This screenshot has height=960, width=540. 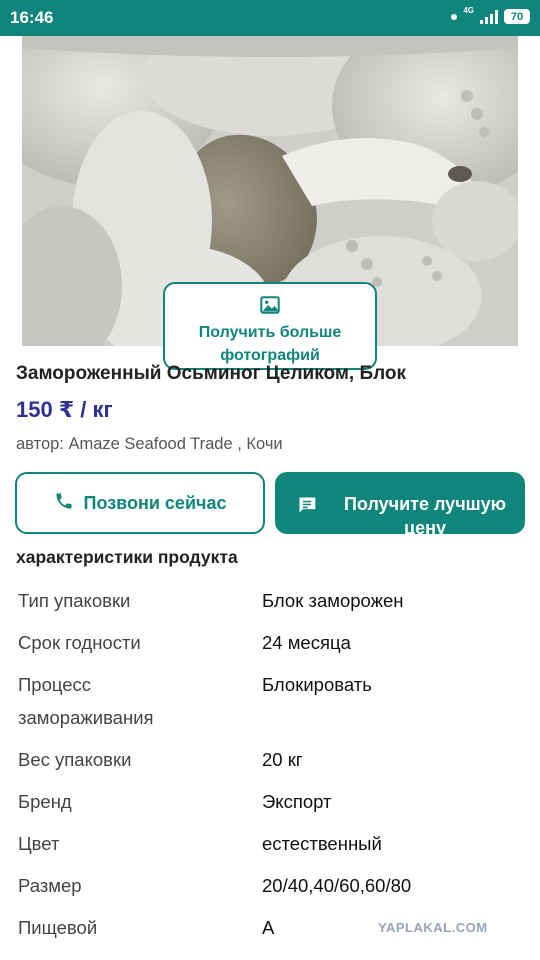 I want to click on product-title: Замороженный Осьминог Целиком, Блок, so click(x=211, y=373).